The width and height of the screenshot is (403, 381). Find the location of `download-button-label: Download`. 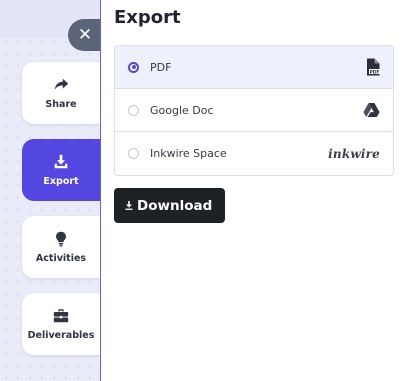

download-button-label: Download is located at coordinates (175, 205).